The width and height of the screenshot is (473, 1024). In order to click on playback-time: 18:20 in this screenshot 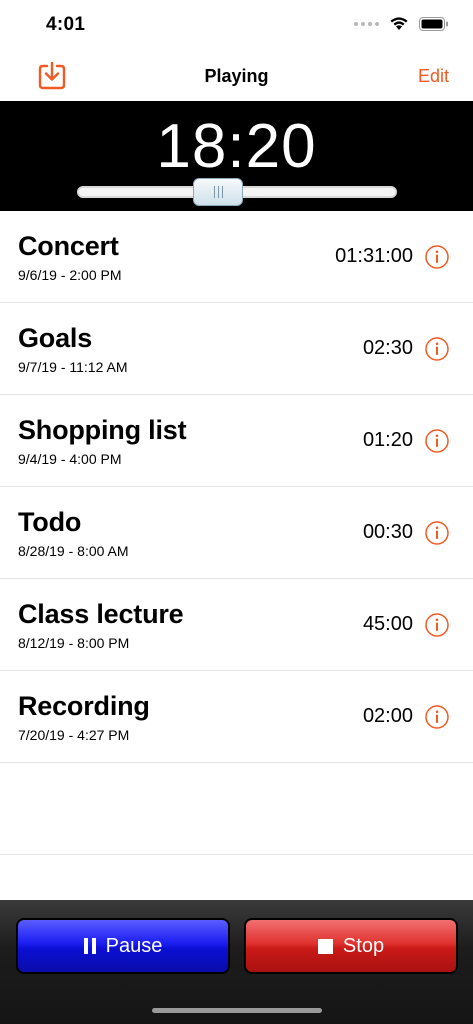, I will do `click(236, 146)`.